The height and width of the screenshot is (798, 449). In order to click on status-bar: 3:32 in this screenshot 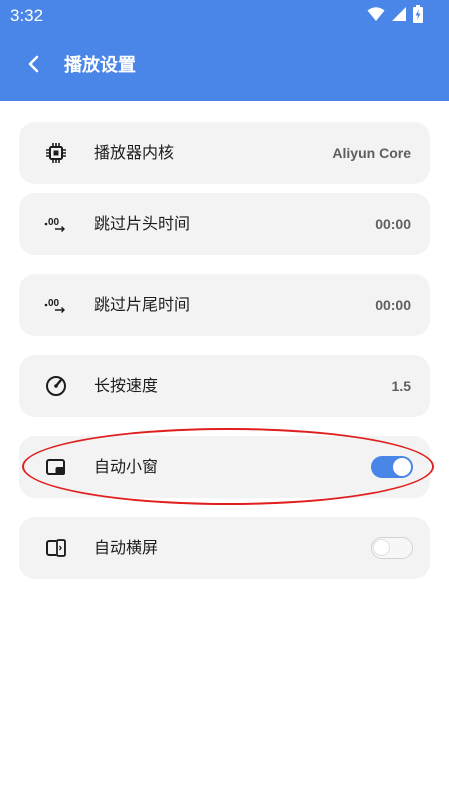, I will do `click(224, 16)`.